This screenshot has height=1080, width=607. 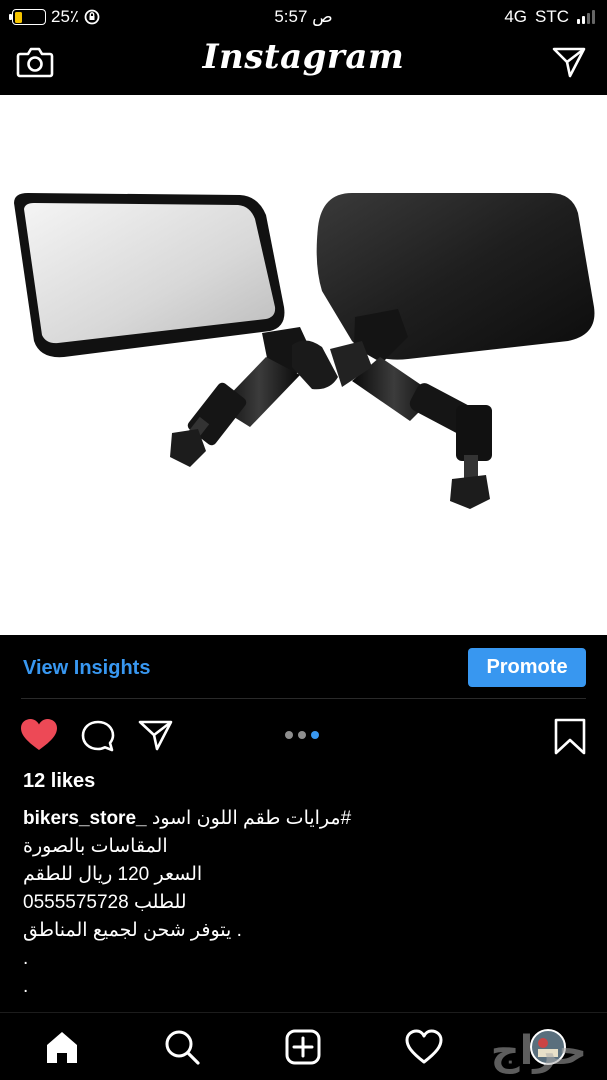 What do you see at coordinates (39, 735) in the screenshot?
I see `like-heart-icon` at bounding box center [39, 735].